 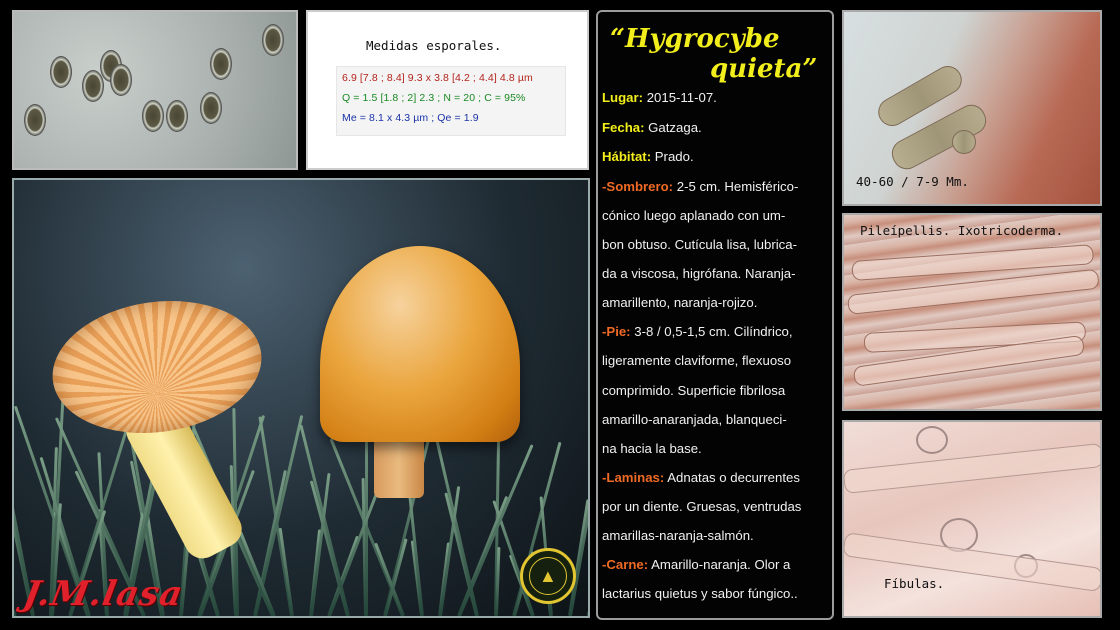 I want to click on clamp-connection, so click(x=932, y=440).